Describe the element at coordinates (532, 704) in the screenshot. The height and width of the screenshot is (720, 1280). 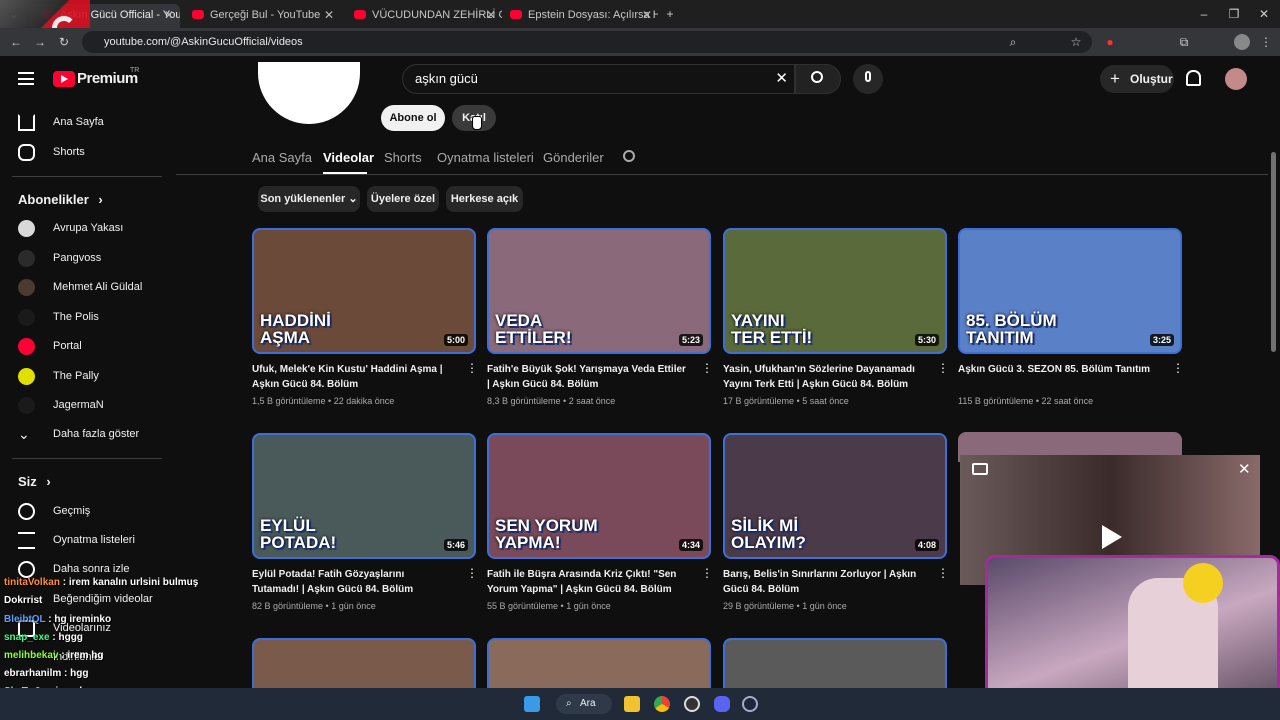
I see `windows-start-icon` at that location.